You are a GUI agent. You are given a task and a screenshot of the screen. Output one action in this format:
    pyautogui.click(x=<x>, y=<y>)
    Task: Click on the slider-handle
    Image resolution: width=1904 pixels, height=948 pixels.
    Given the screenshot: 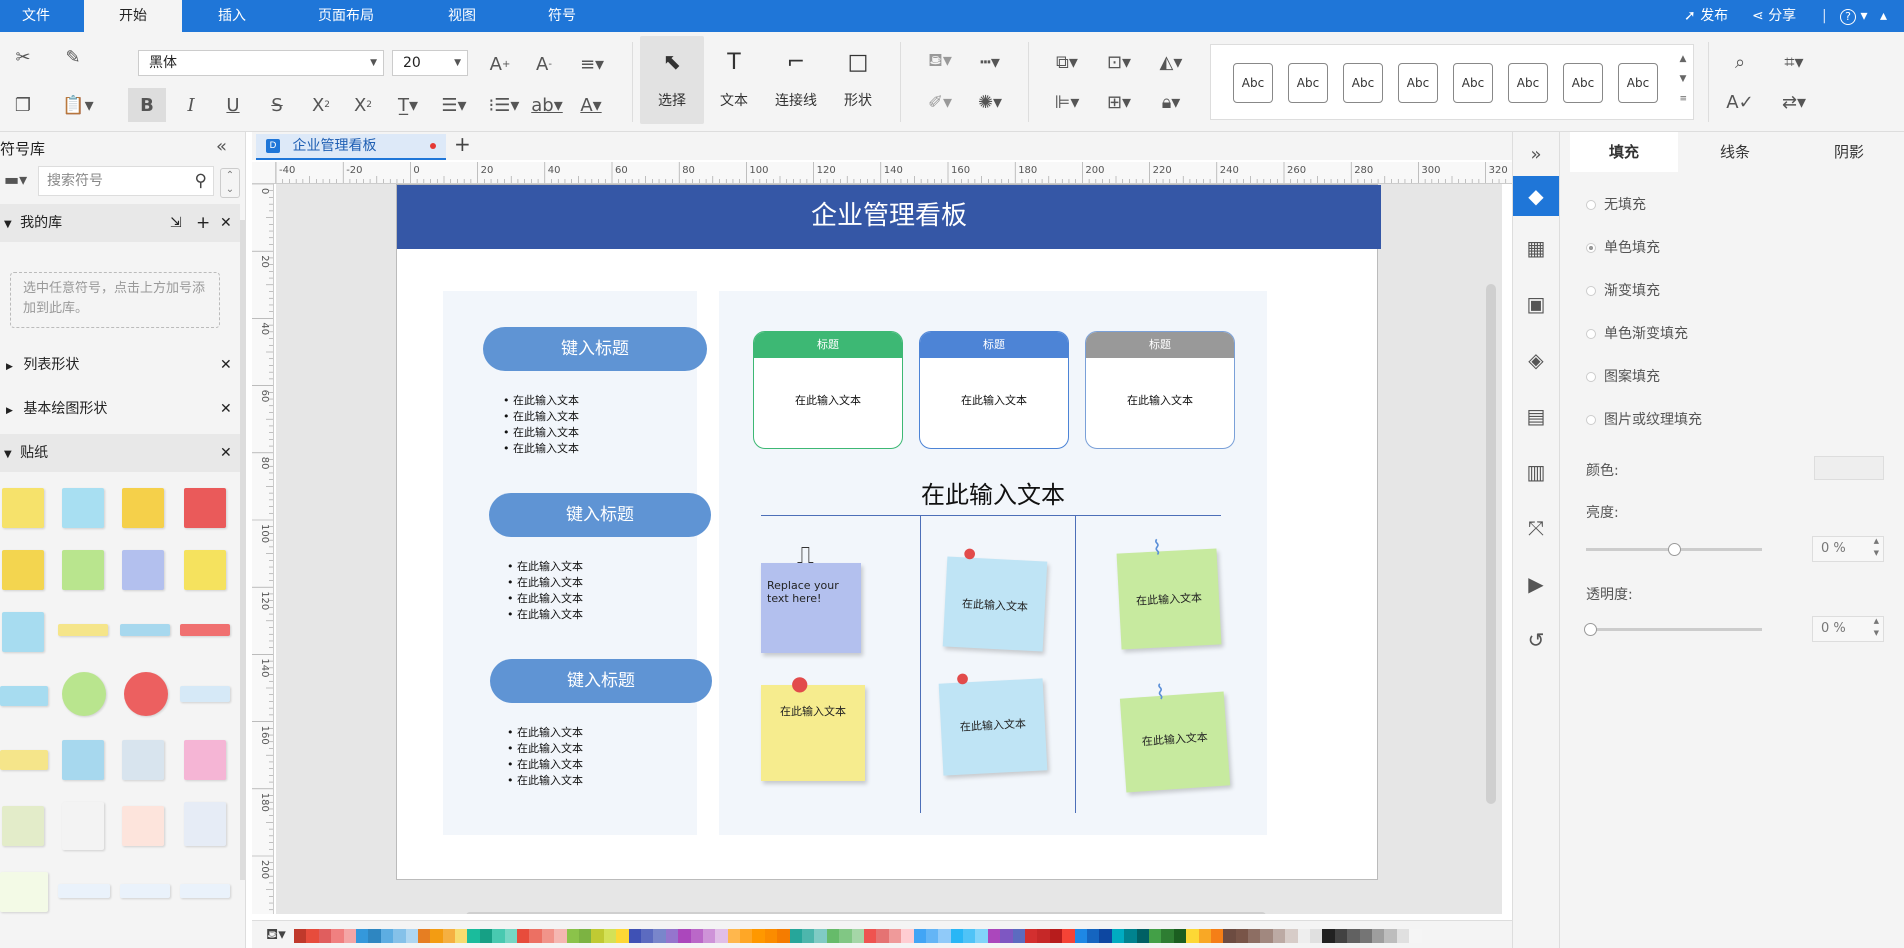 What is the action you would take?
    pyautogui.click(x=1674, y=549)
    